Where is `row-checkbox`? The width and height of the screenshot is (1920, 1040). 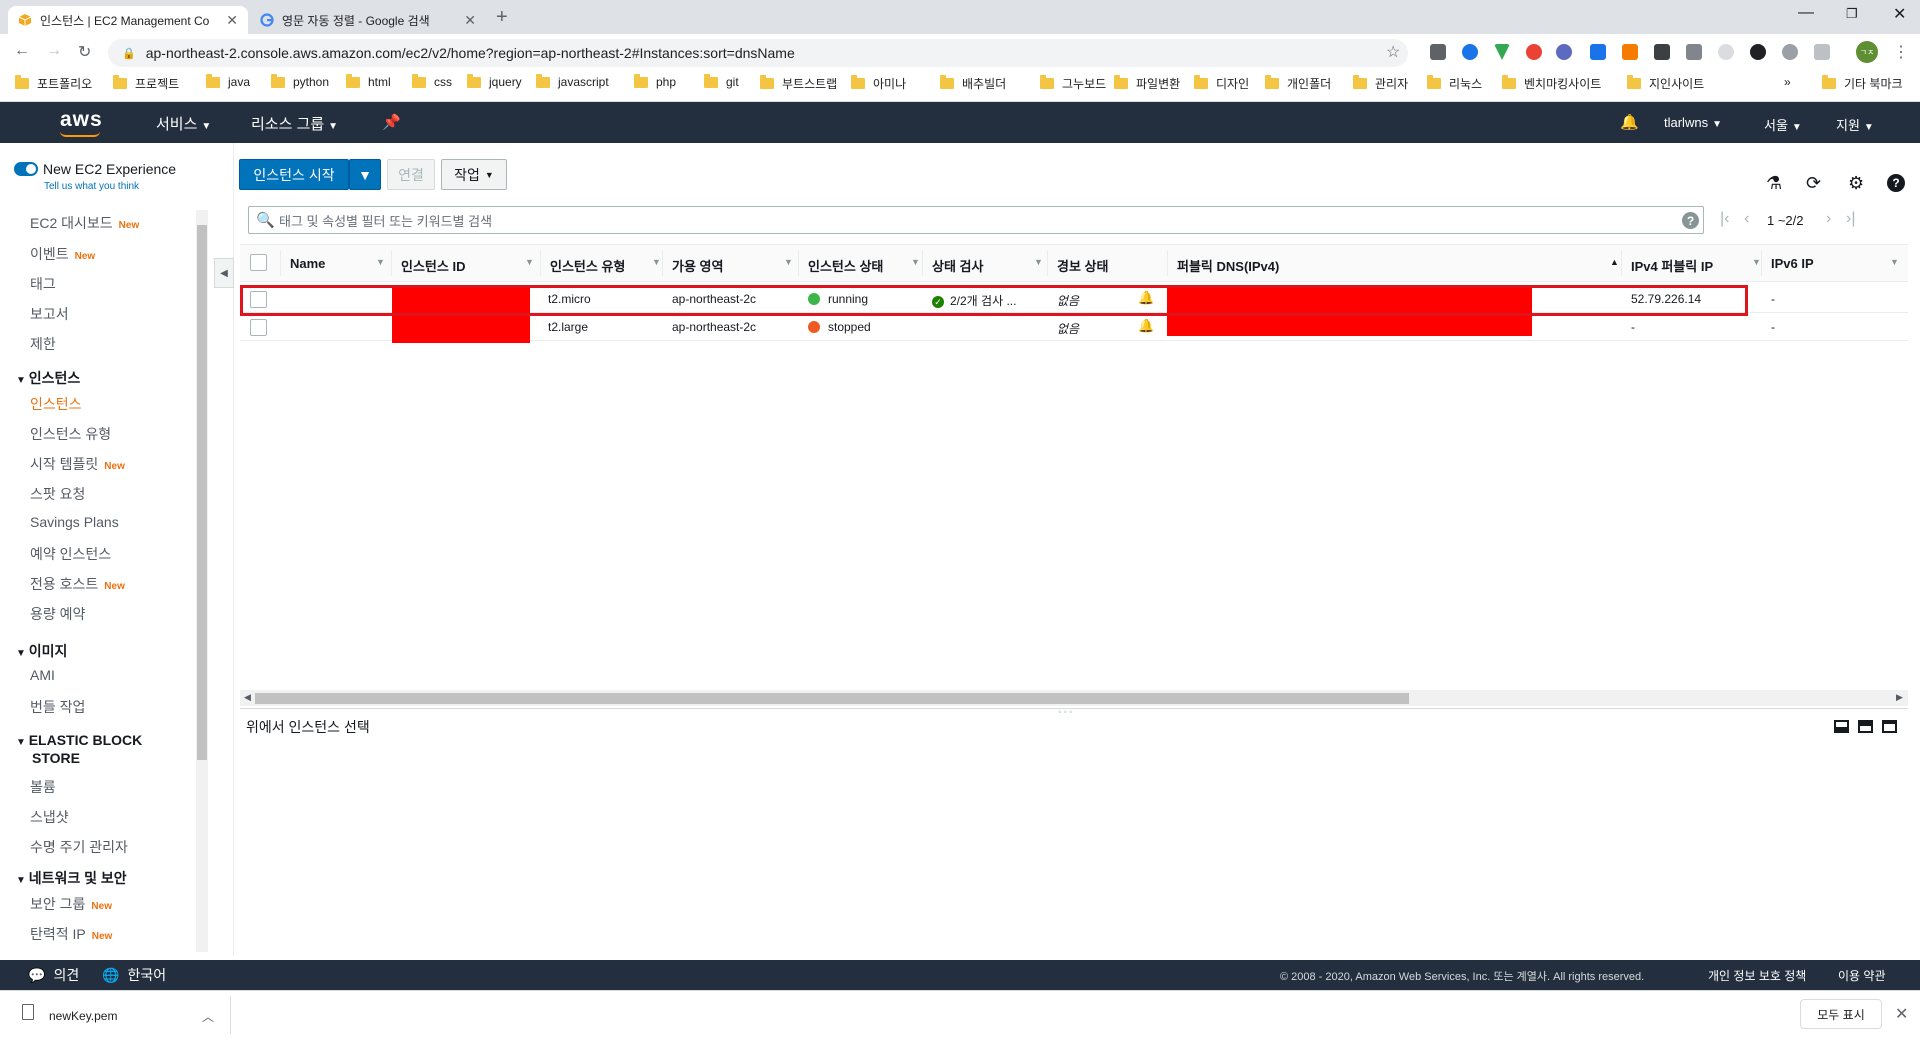
row-checkbox is located at coordinates (258, 327).